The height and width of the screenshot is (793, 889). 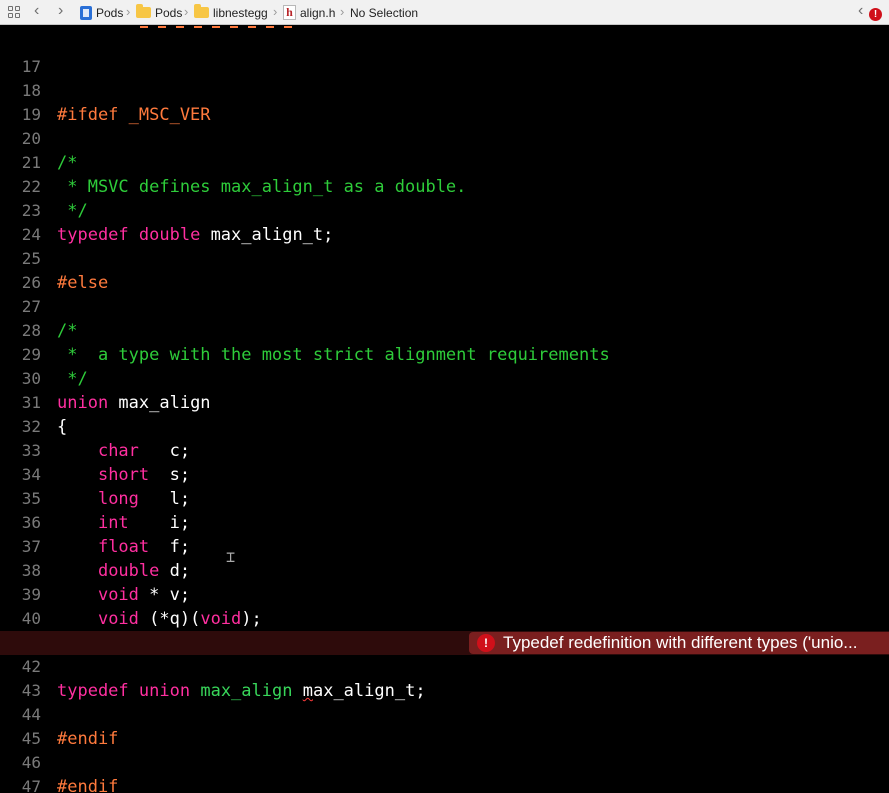 I want to click on code-line: 24, so click(x=444, y=221).